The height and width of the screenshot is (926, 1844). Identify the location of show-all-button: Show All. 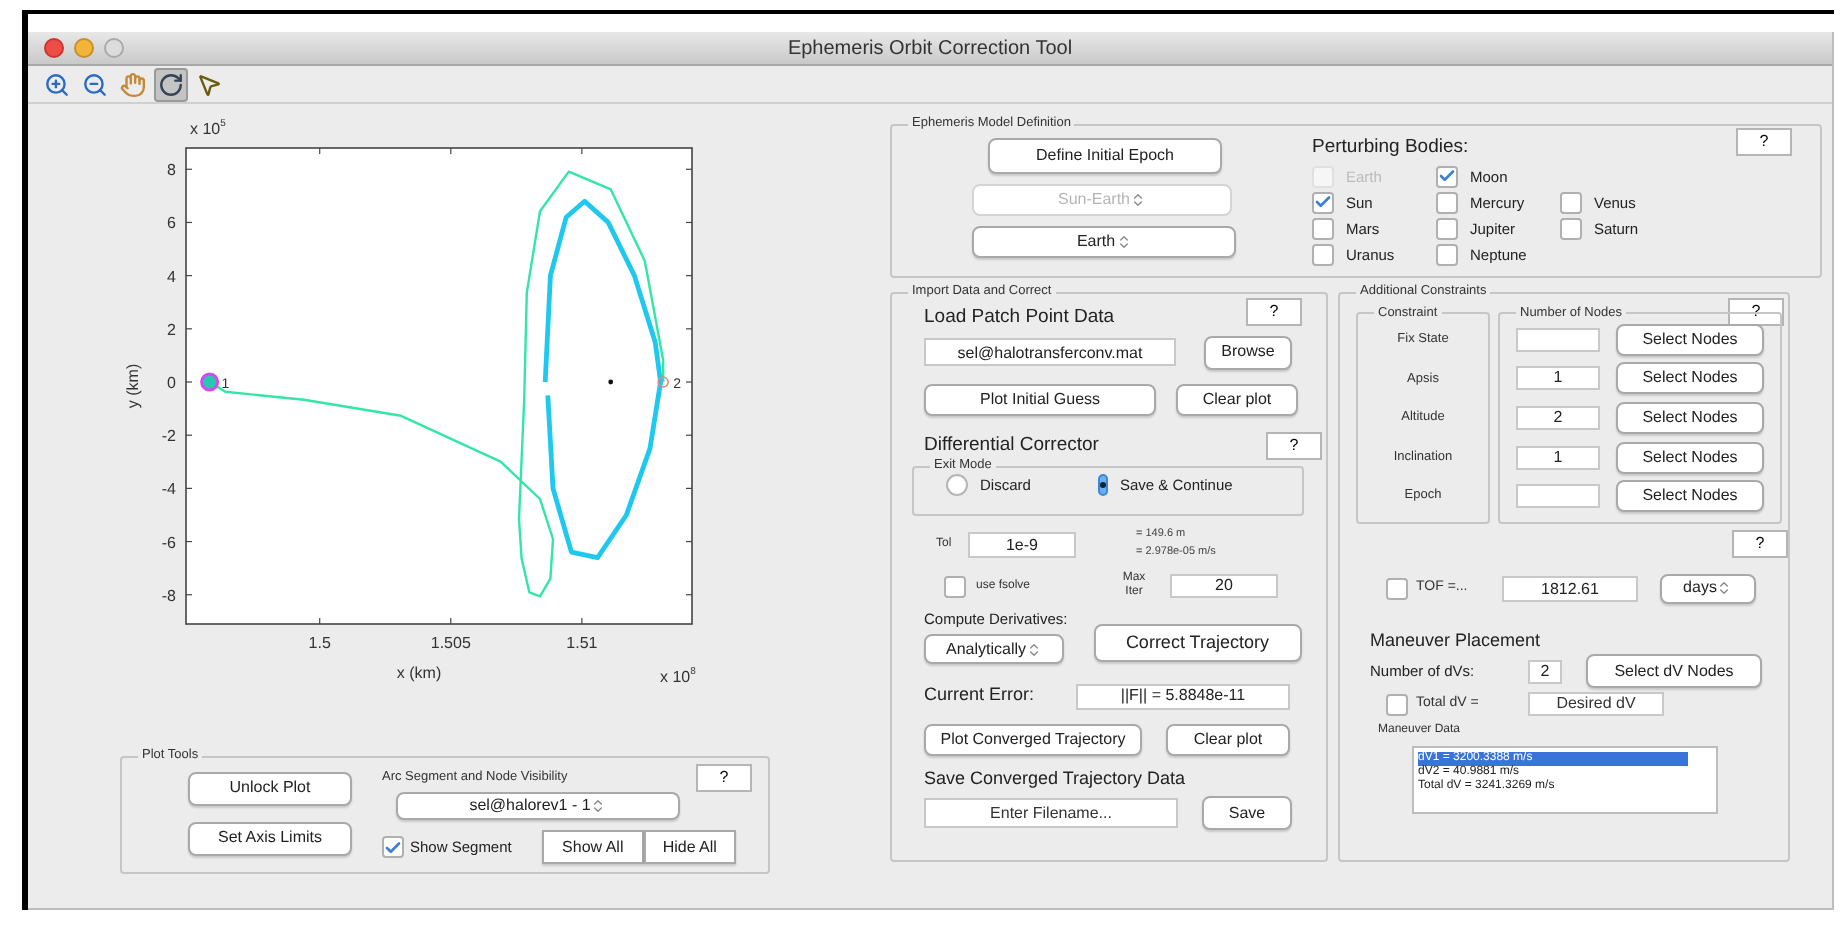
(592, 847).